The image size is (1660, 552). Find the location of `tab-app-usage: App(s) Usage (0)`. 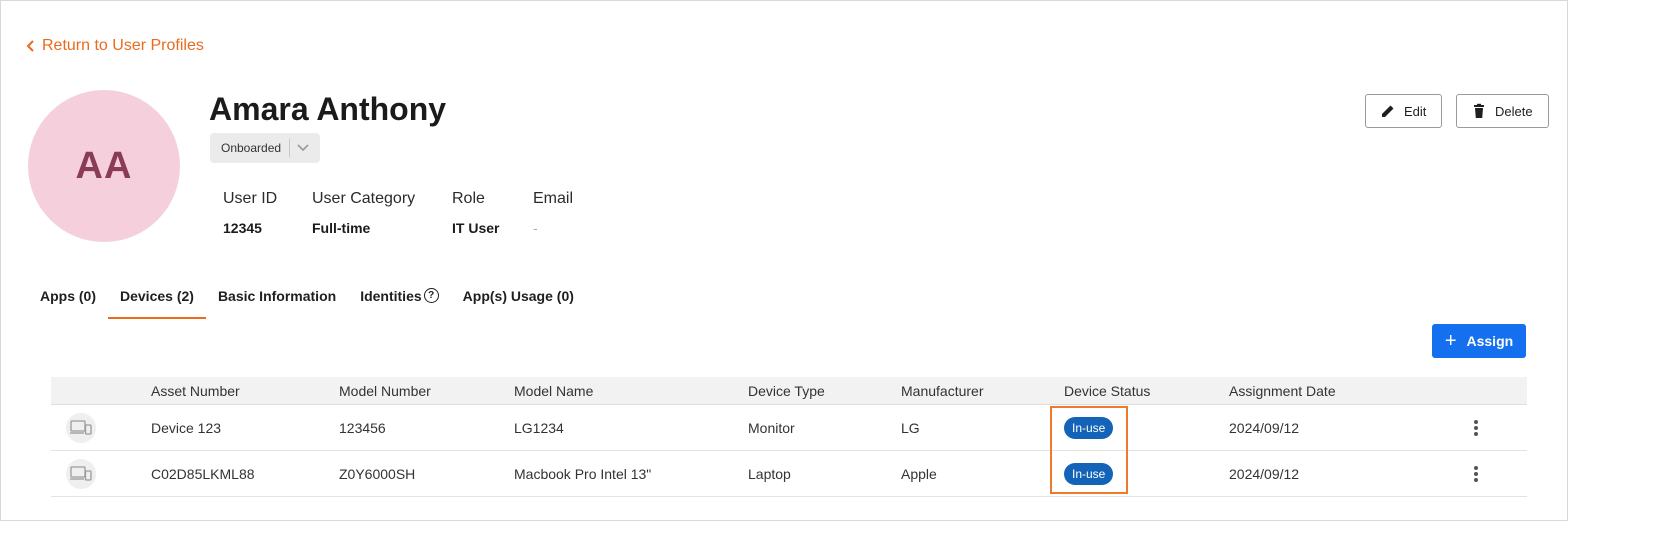

tab-app-usage: App(s) Usage (0) is located at coordinates (518, 295).